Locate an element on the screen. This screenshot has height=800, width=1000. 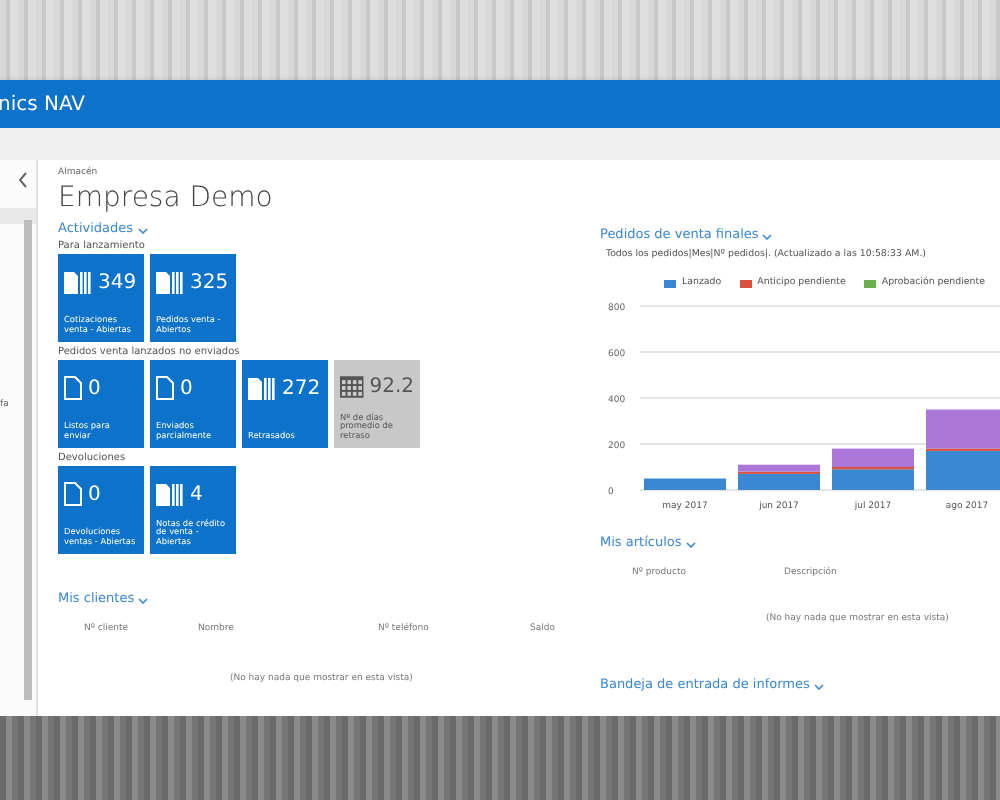
tile-count: 4 is located at coordinates (196, 494).